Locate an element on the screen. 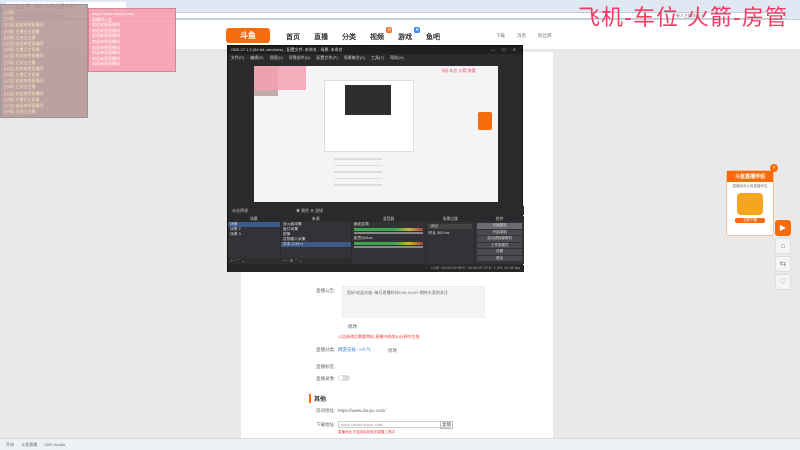 This screenshot has height=450, width=800. window-controls: — ☐ ✕ is located at coordinates (505, 50).